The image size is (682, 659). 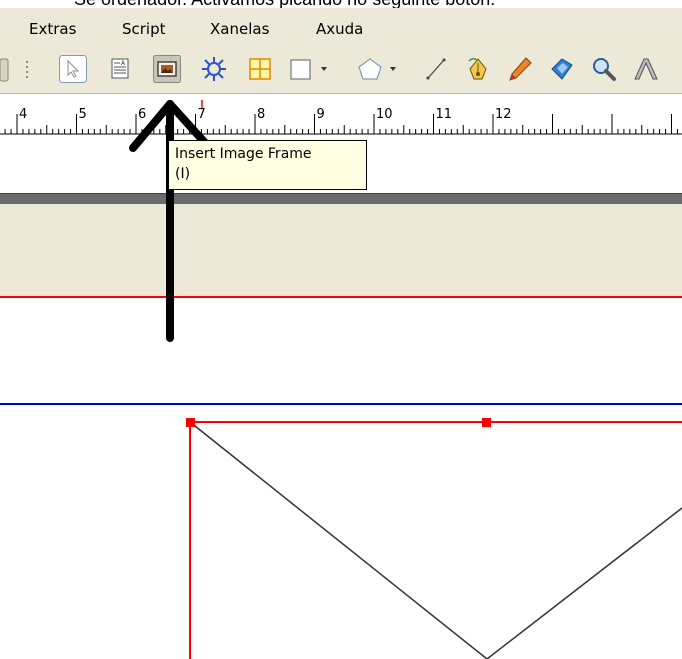 What do you see at coordinates (190, 422) in the screenshot?
I see `resize-handle-top-left` at bounding box center [190, 422].